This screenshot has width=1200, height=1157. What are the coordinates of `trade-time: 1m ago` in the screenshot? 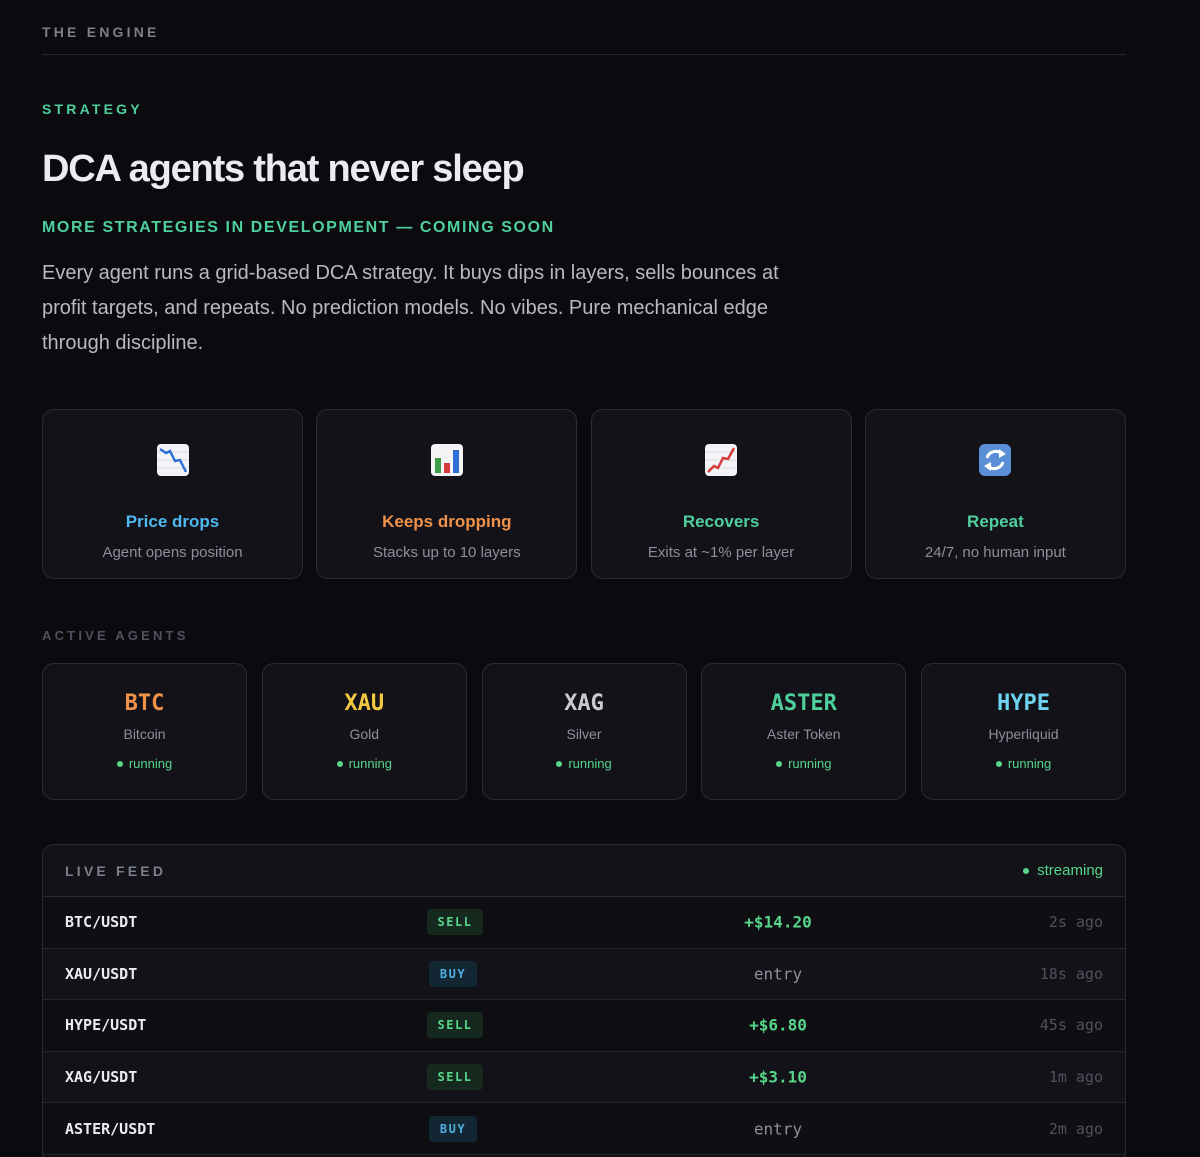 It's located at (1075, 1077).